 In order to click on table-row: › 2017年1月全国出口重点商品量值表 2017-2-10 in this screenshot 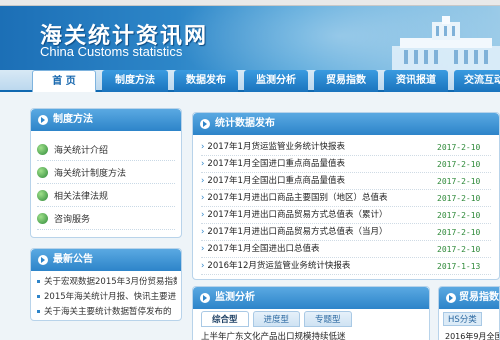, I will do `click(346, 181)`.